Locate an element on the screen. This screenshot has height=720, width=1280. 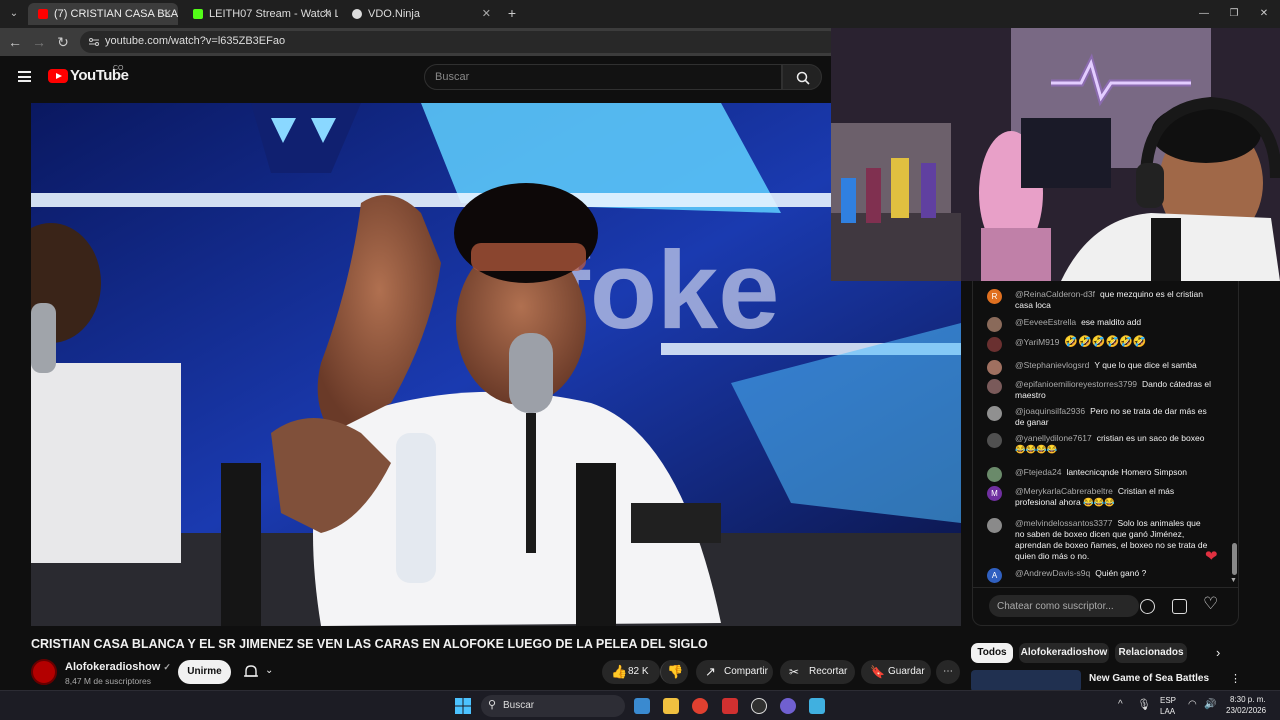
vdo-ninja-icon is located at coordinates (357, 14).